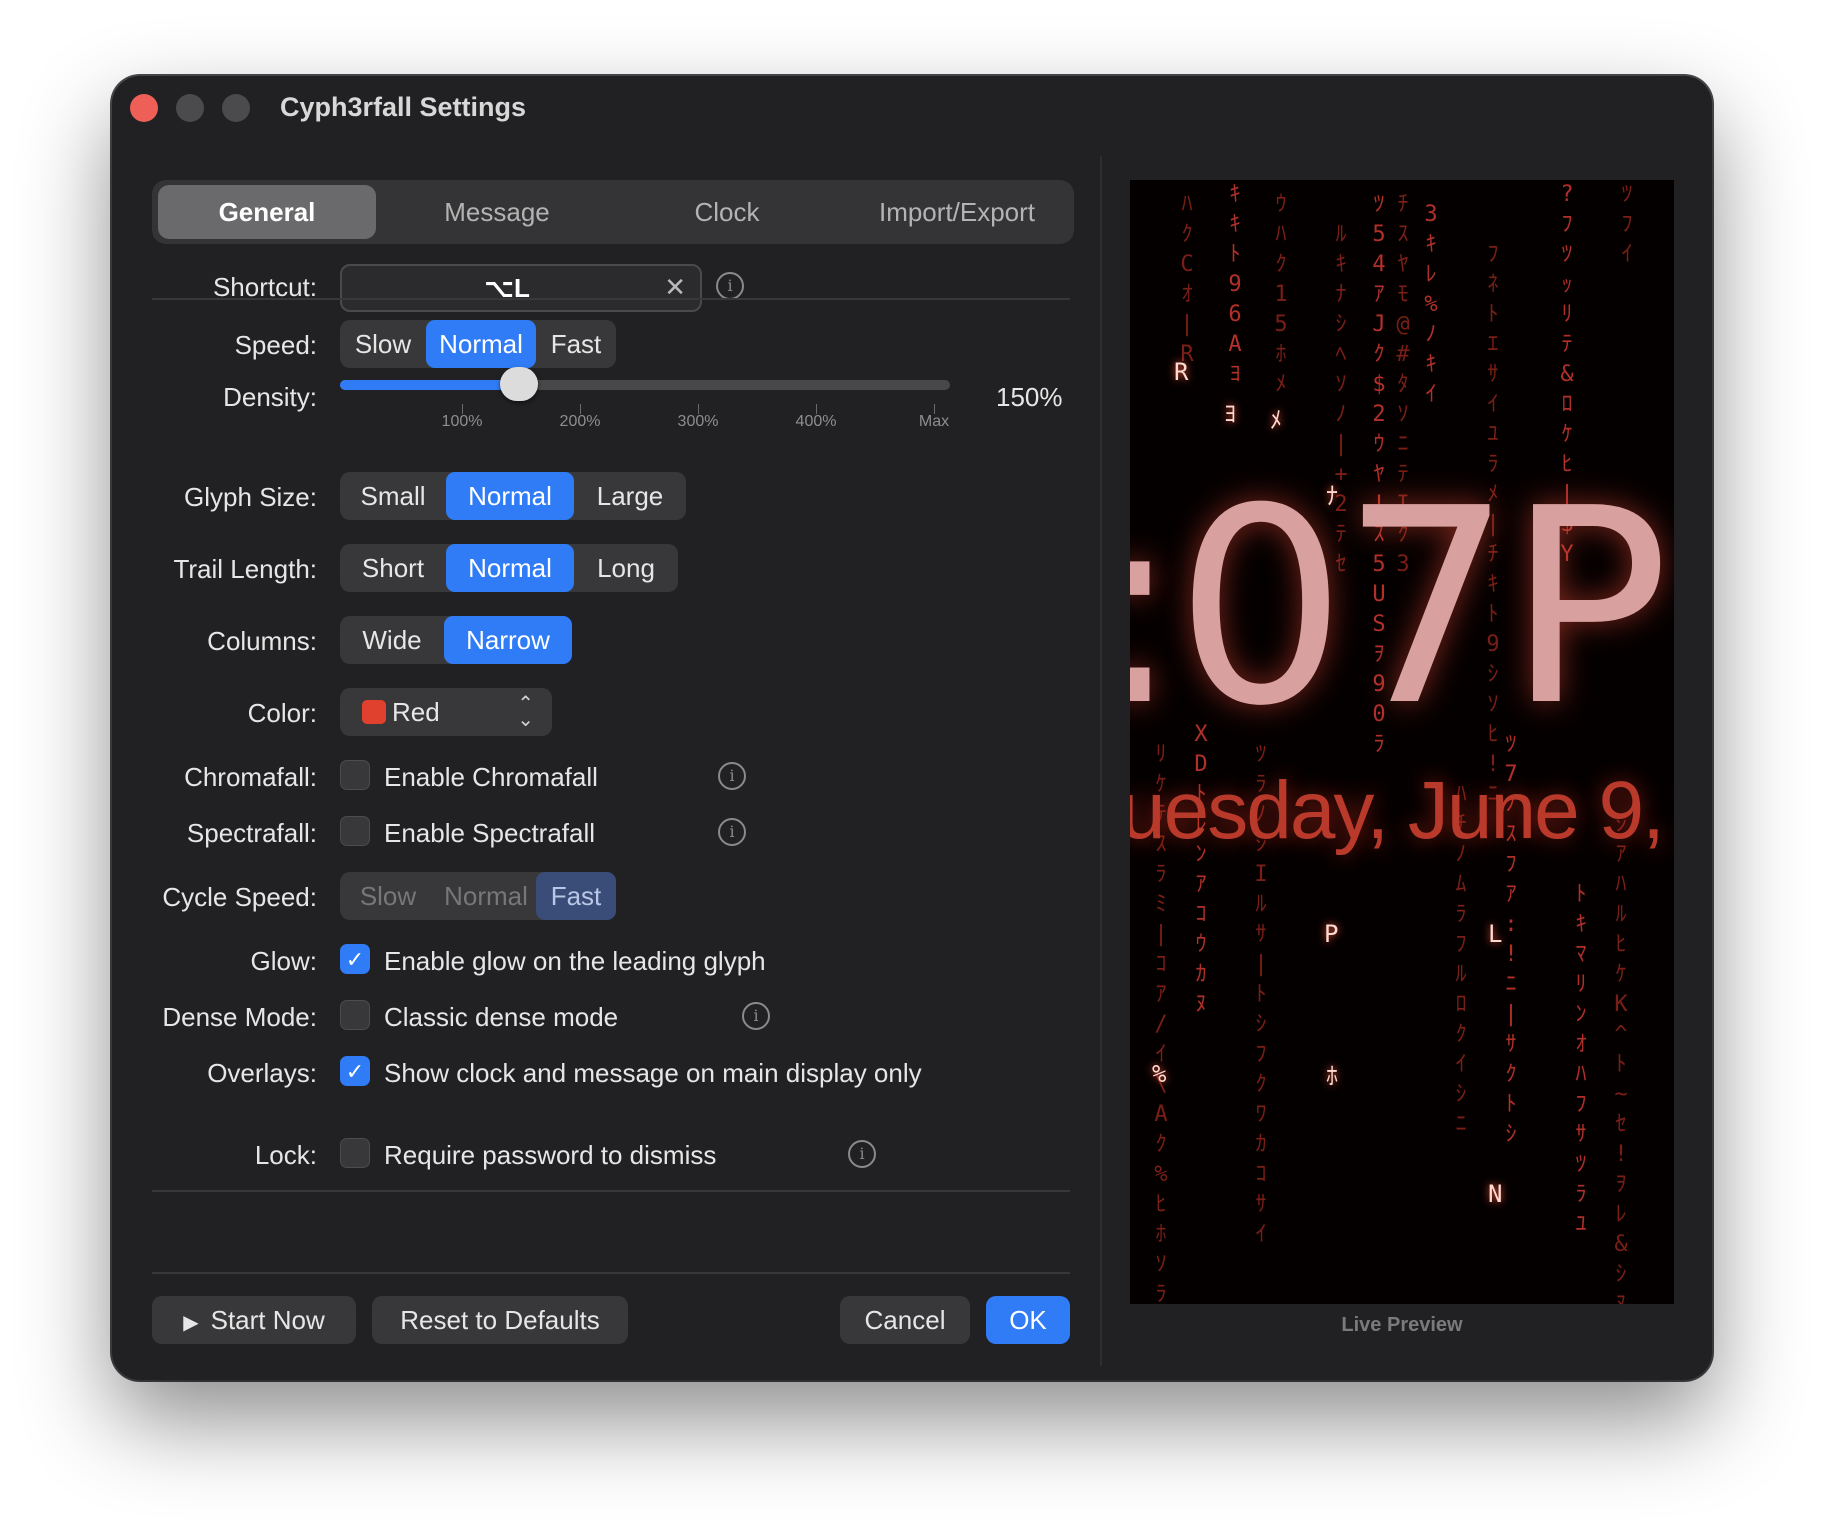 The width and height of the screenshot is (1824, 1528). Describe the element at coordinates (239, 897) in the screenshot. I see `cycle-speed-label: Cycle Speed:` at that location.